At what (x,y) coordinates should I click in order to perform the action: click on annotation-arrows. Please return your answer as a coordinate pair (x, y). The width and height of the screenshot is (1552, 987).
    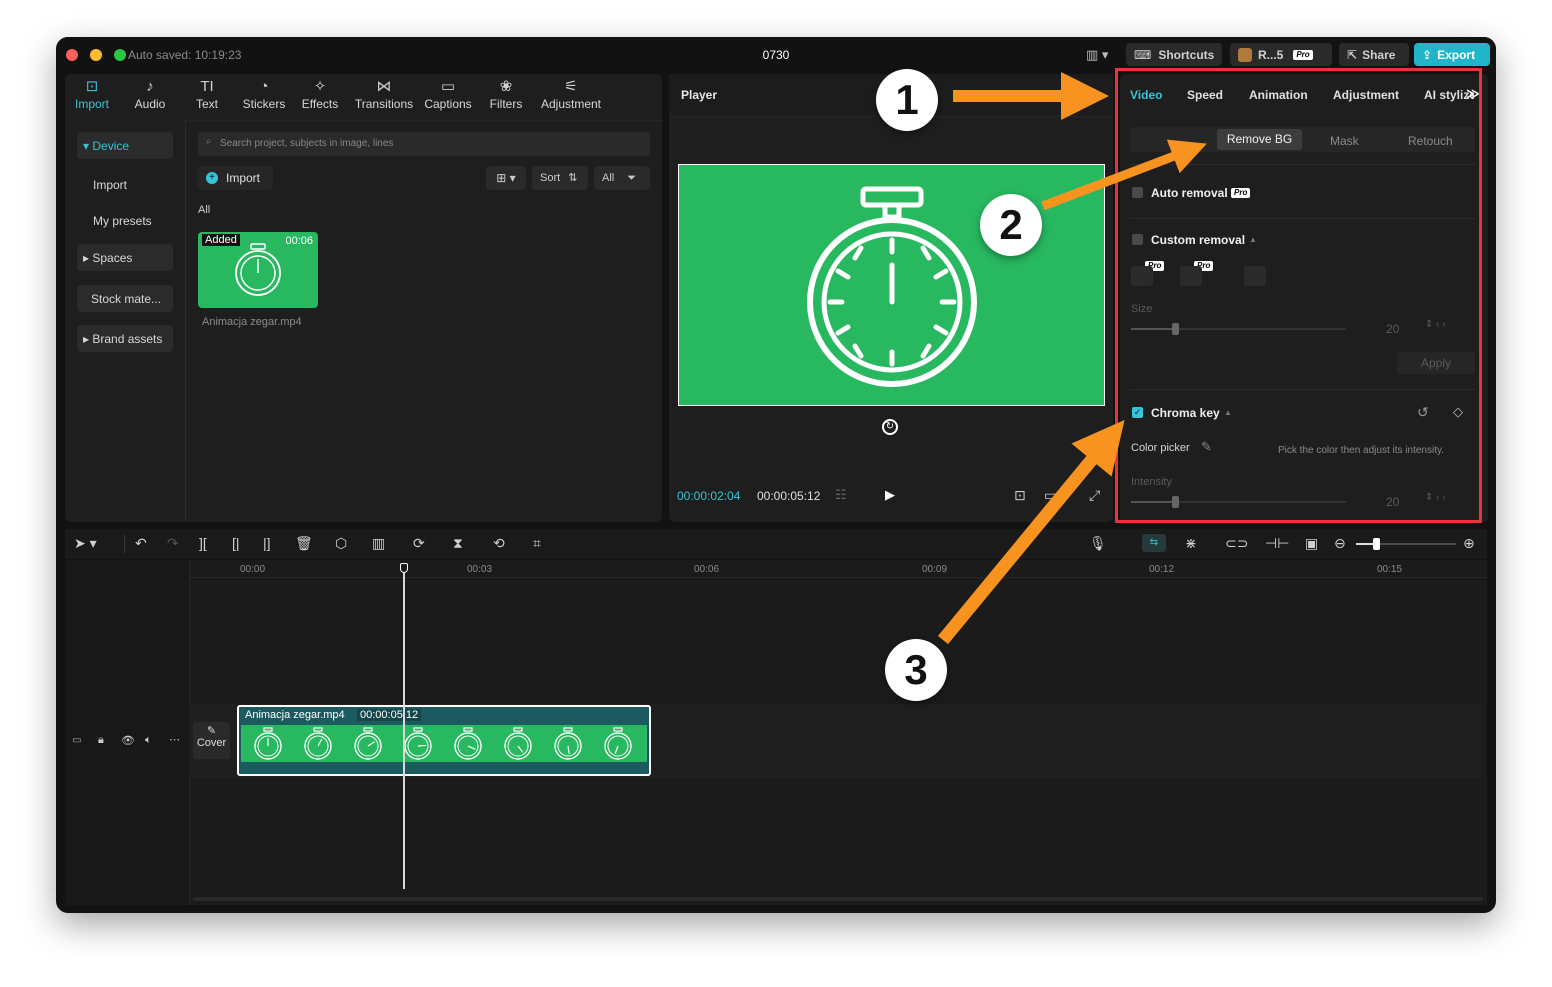
    Looking at the image, I should click on (1072, 358).